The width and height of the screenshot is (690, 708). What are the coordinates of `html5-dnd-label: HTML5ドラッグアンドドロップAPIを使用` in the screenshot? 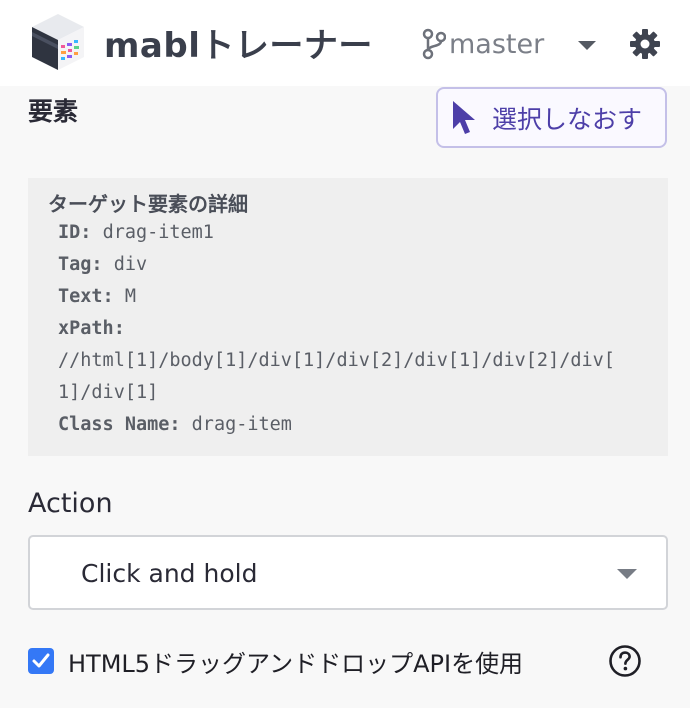 It's located at (295, 661).